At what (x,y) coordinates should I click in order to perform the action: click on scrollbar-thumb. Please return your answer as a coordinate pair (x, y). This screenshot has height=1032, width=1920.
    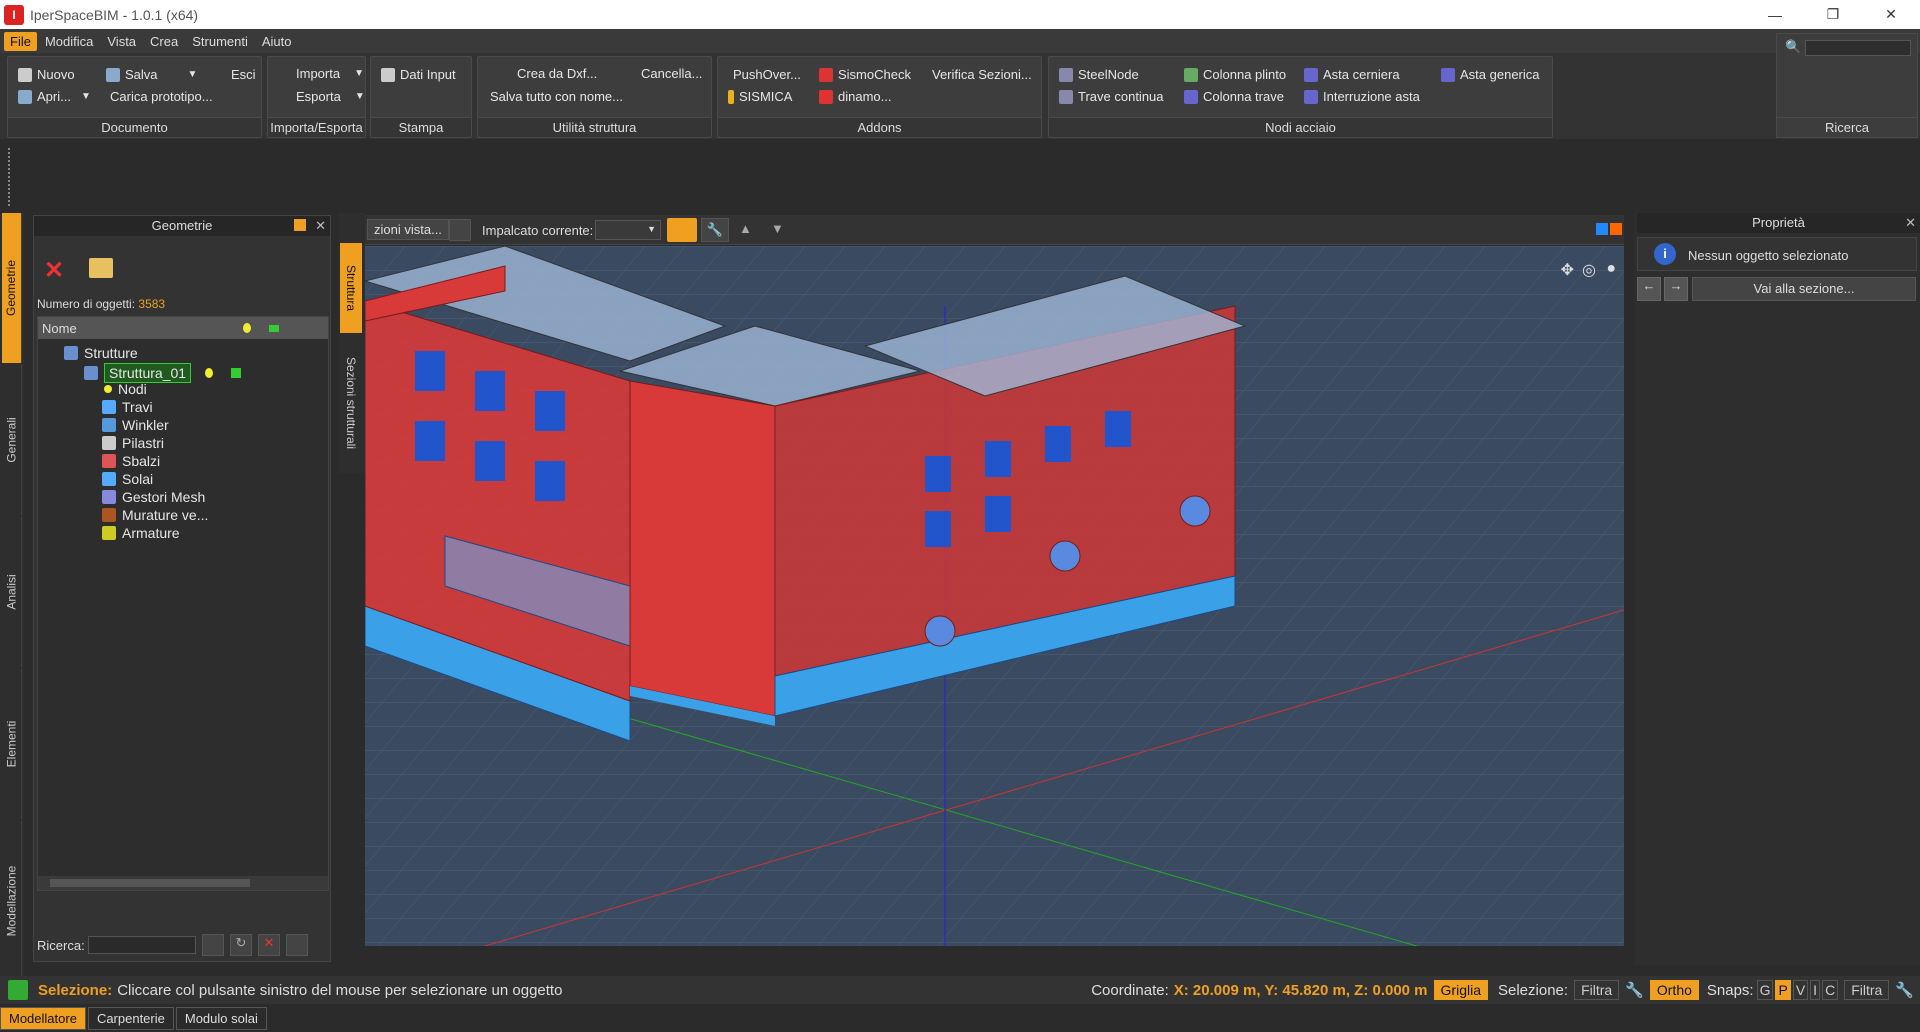
    Looking at the image, I should click on (150, 883).